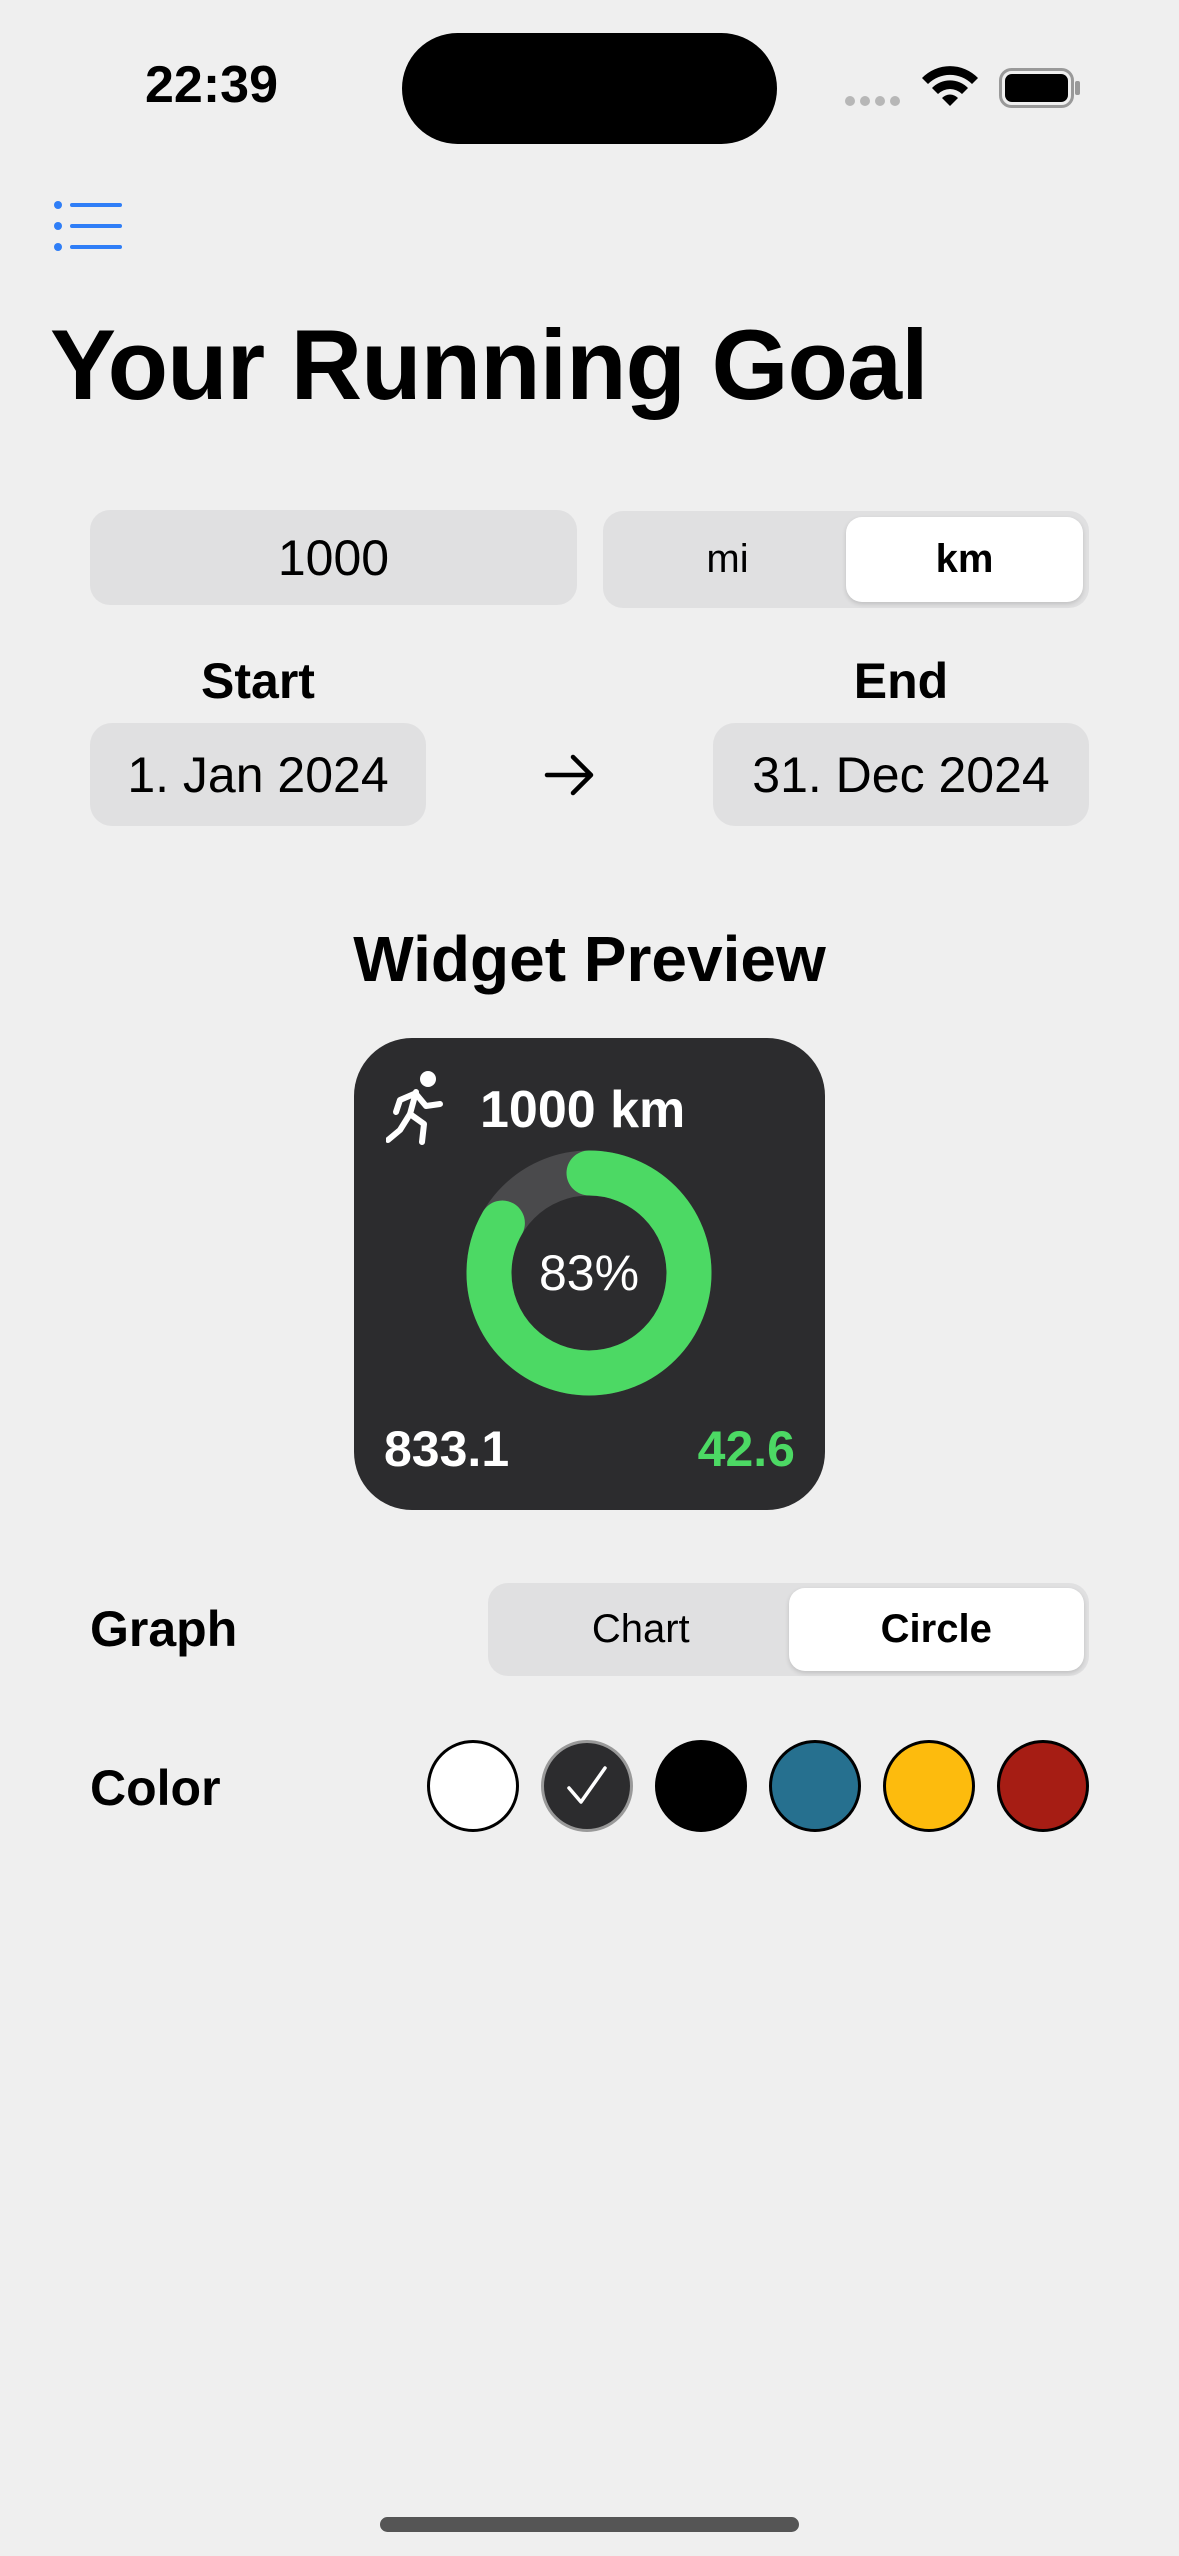  What do you see at coordinates (950, 86) in the screenshot?
I see `wifi-icon` at bounding box center [950, 86].